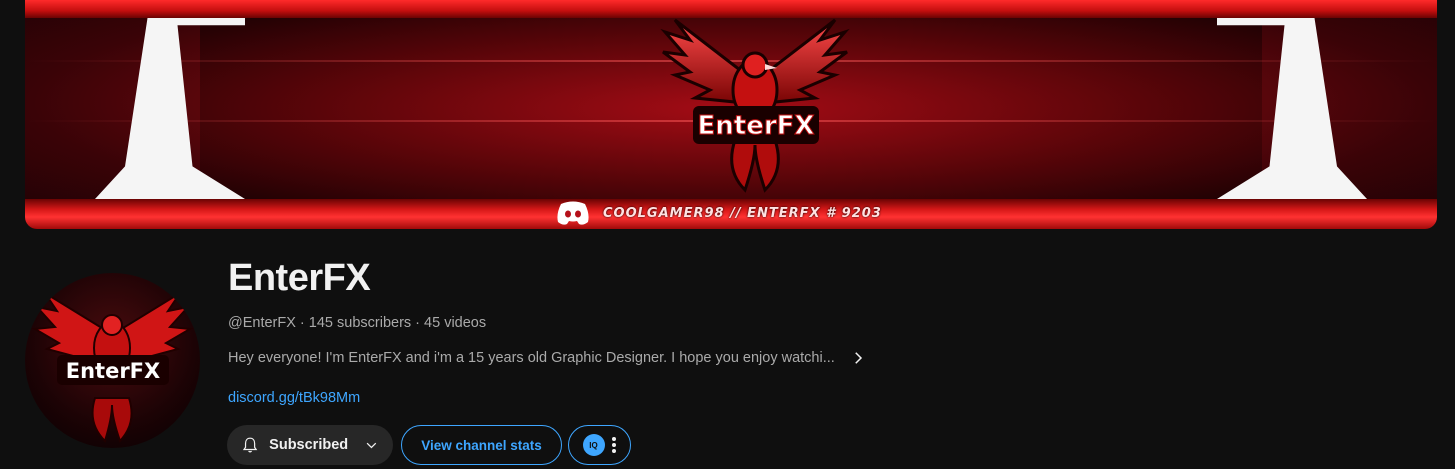  Describe the element at coordinates (742, 213) in the screenshot. I see `banner-discord-text: COOLGAMER98 // ENTERFX # 9203` at that location.